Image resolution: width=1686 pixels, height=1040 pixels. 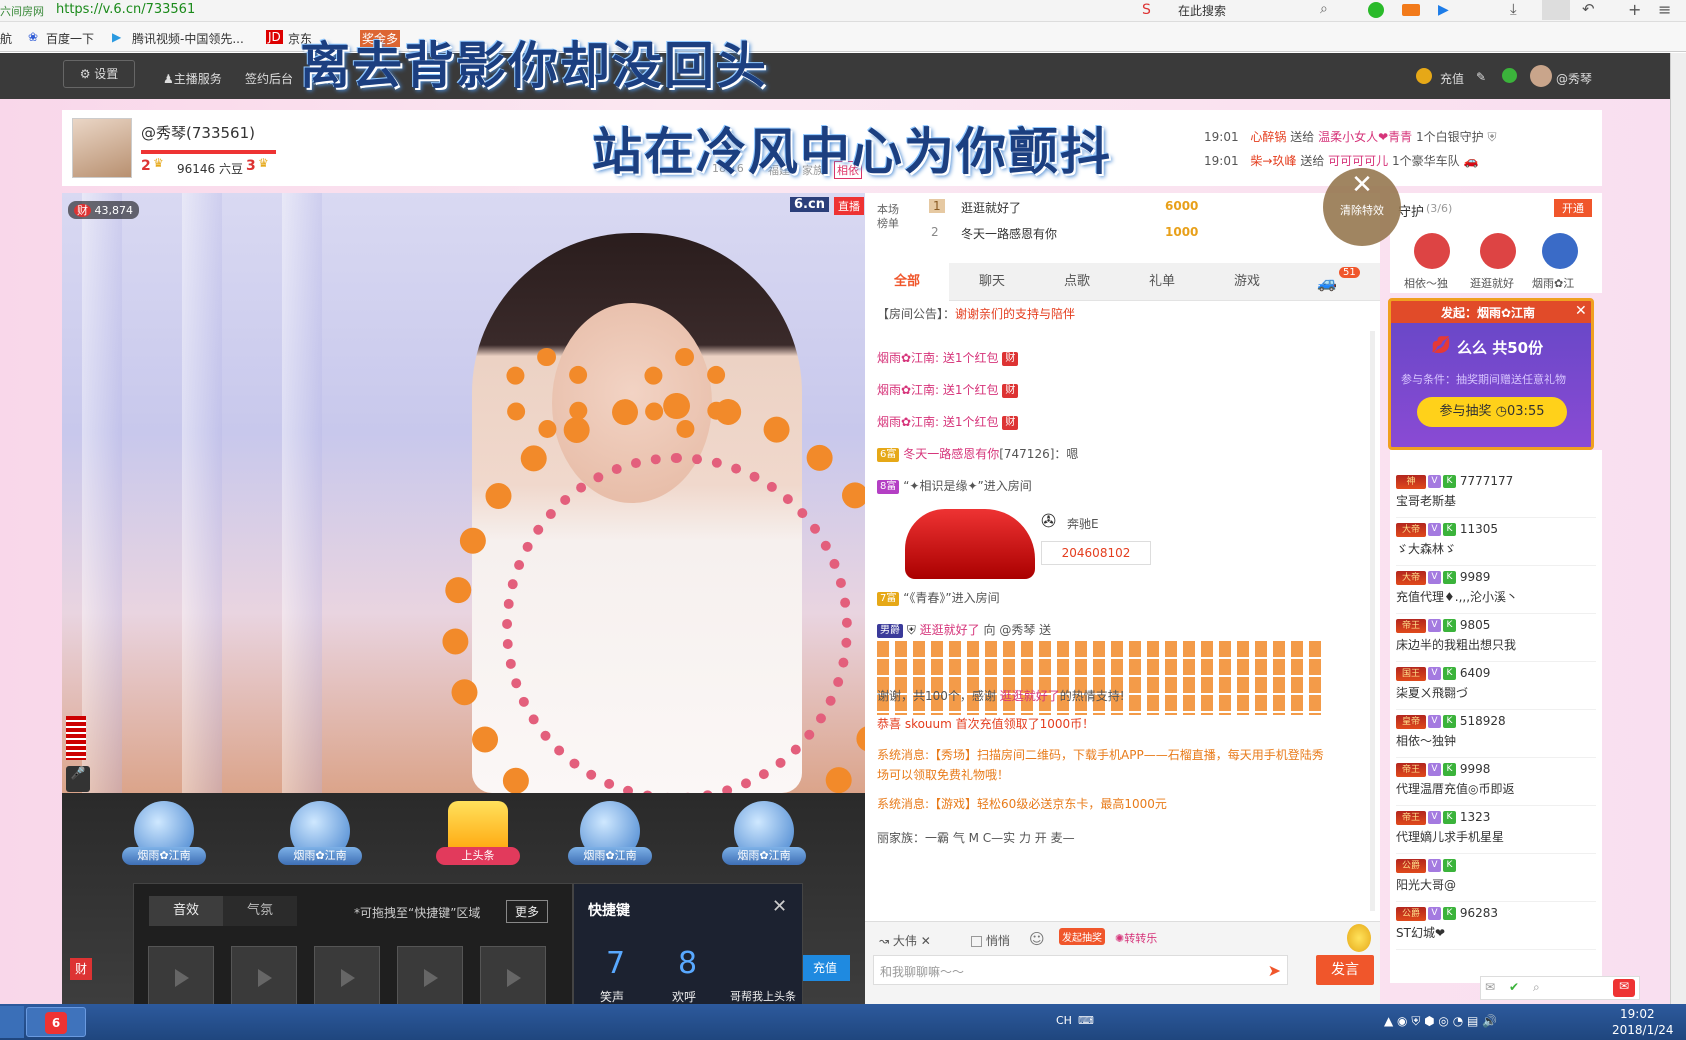 I want to click on chat-scrollbar, so click(x=1372, y=621).